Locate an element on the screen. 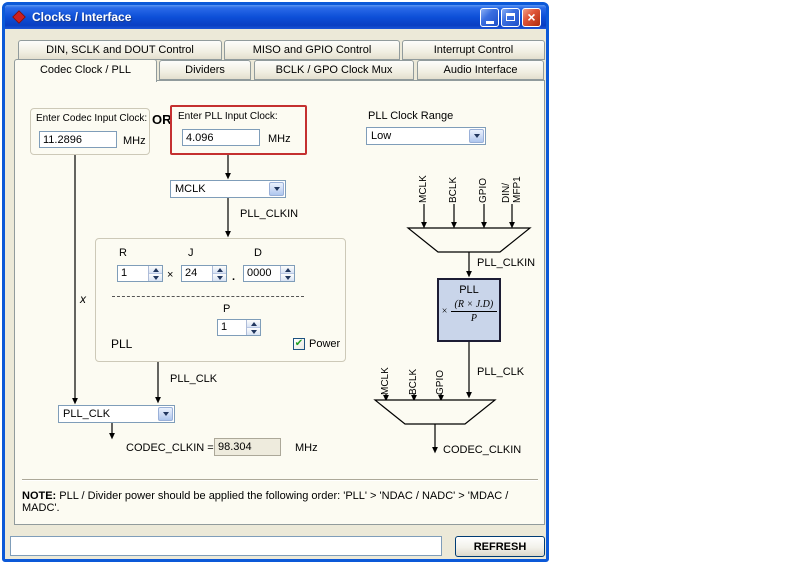  pll-parameters-group: R 1 × J 24 . D 0000 P 1 PLL ✔ Power is located at coordinates (220, 300).